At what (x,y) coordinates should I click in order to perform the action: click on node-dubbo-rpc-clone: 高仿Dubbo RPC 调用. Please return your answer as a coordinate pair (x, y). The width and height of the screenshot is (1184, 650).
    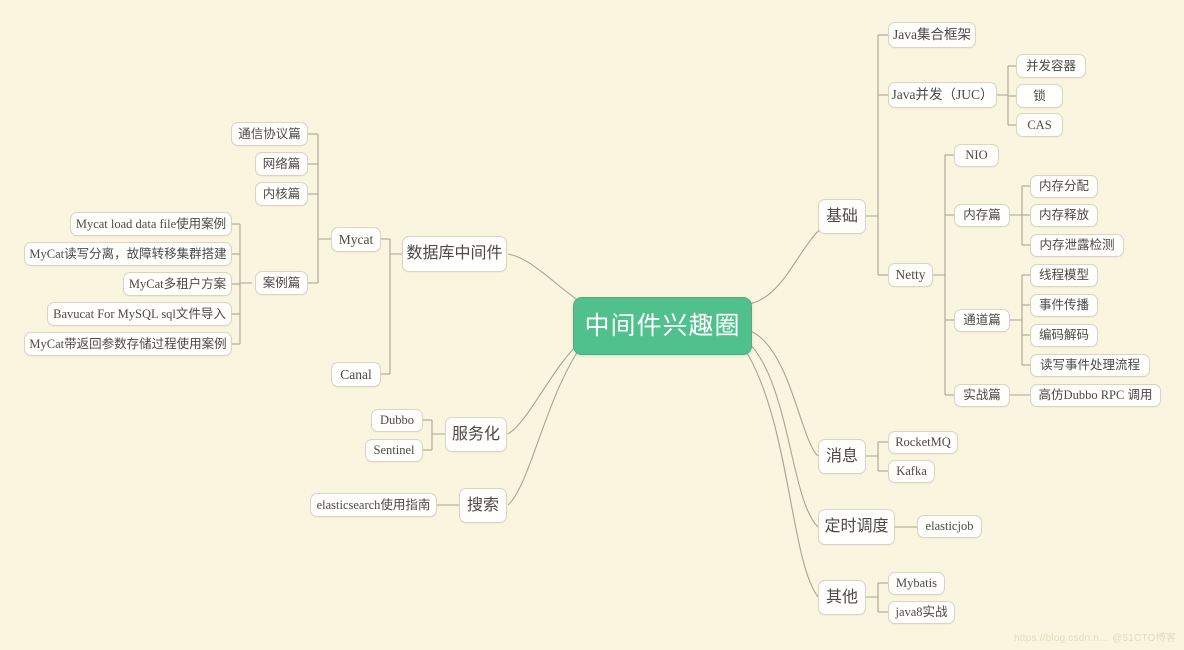
    Looking at the image, I should click on (1095, 395).